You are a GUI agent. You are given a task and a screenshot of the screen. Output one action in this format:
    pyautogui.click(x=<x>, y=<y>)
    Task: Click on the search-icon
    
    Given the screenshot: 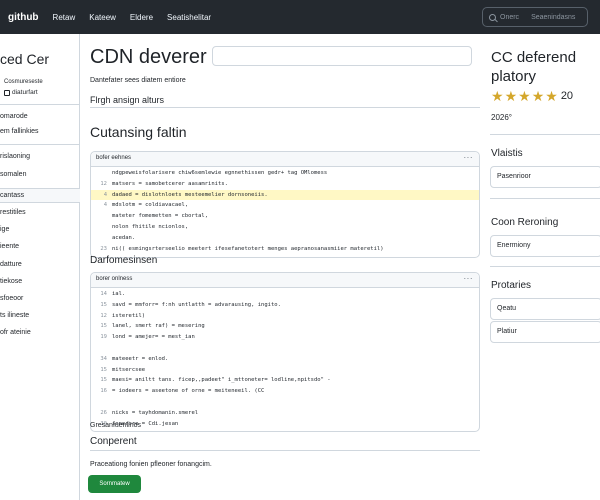 What is the action you would take?
    pyautogui.click(x=492, y=17)
    